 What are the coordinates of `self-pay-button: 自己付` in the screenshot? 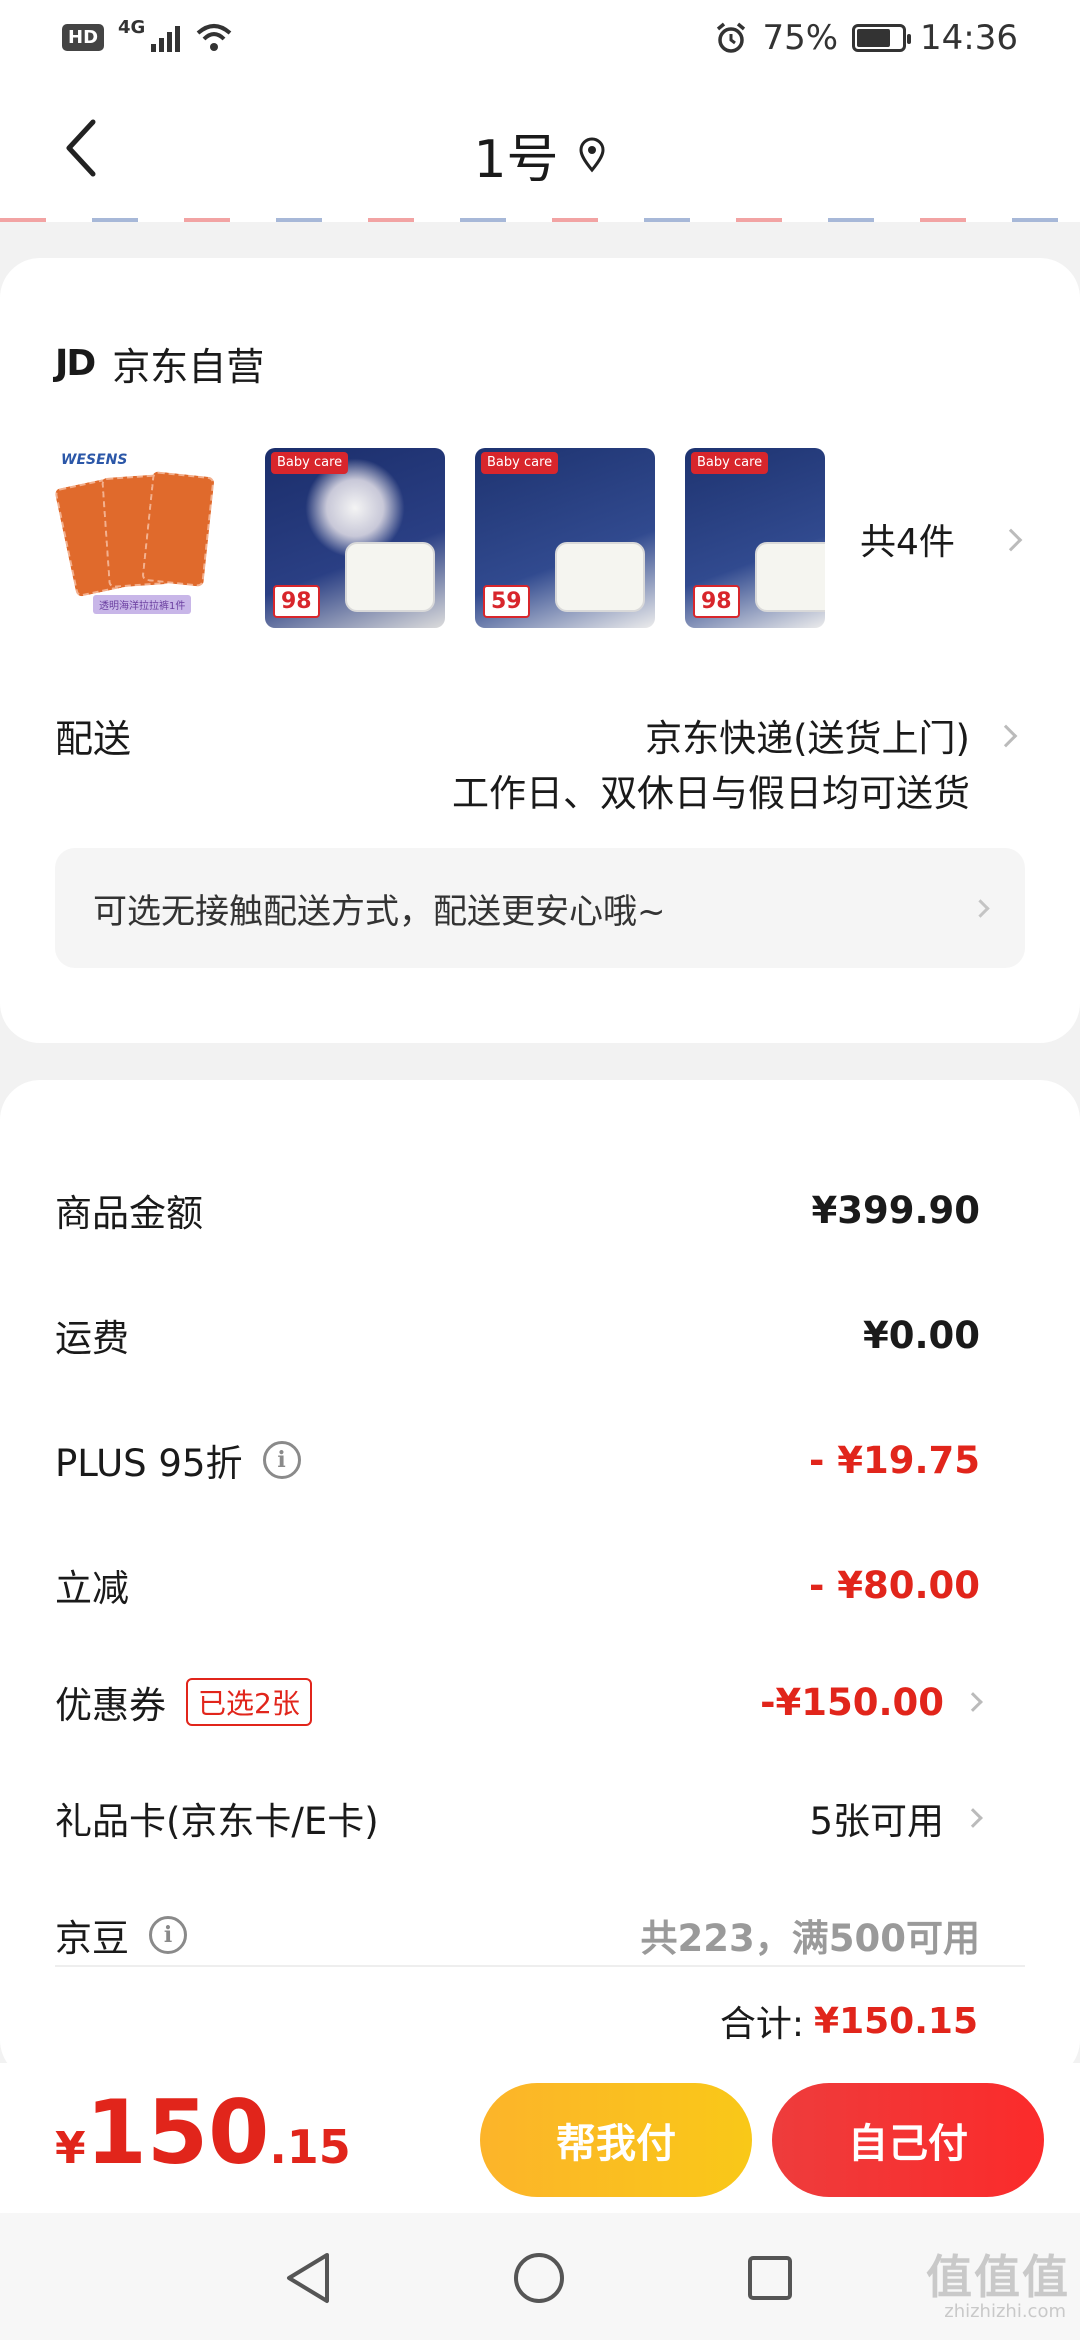 It's located at (908, 2140).